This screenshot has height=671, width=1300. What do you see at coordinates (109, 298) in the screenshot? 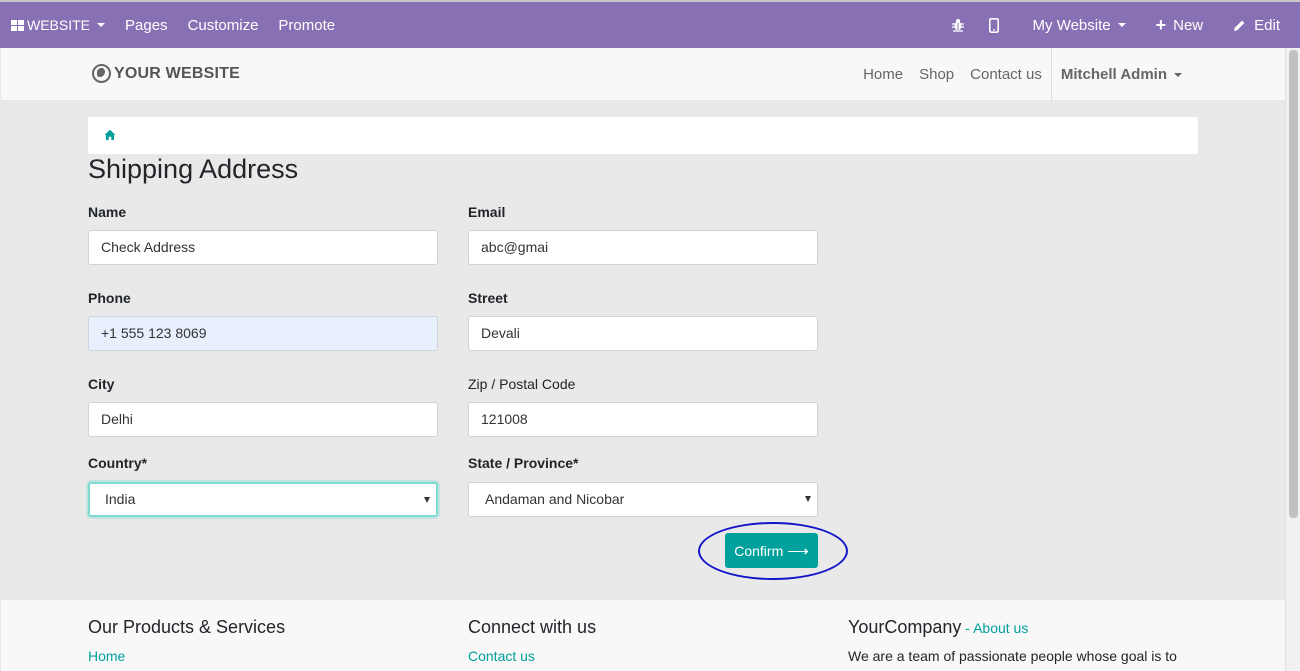
I see `phone-label: Phone` at bounding box center [109, 298].